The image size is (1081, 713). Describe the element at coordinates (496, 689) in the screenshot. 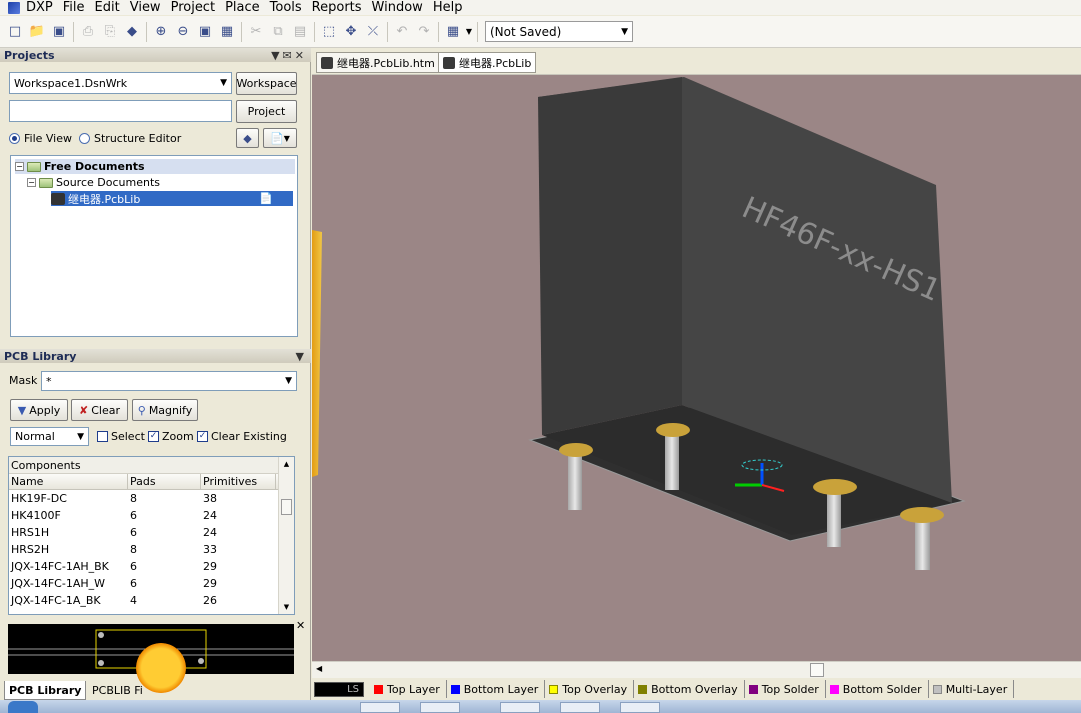

I see `layer-tab-bottom-layer: Bottom Layer` at that location.